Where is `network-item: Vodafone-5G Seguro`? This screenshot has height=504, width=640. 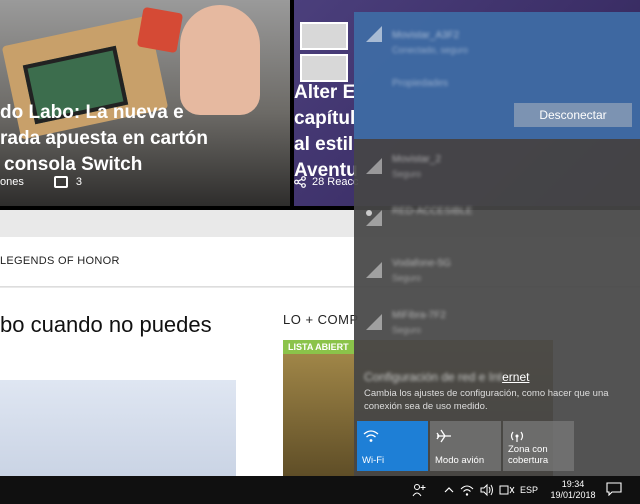 network-item: Vodafone-5G Seguro is located at coordinates (497, 271).